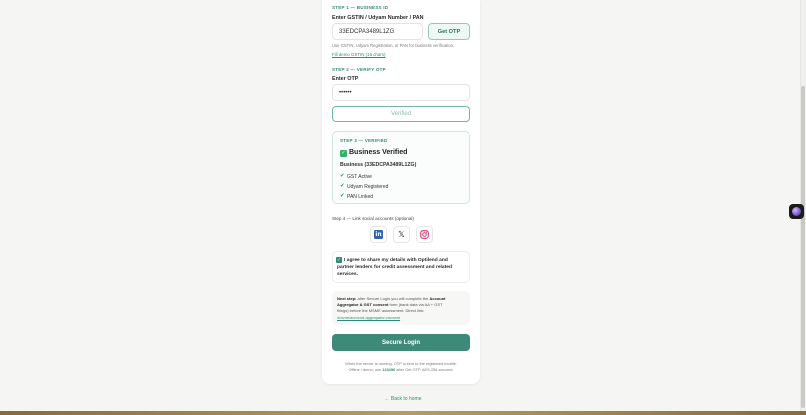 Image resolution: width=806 pixels, height=415 pixels. I want to click on verified-check-icon: ✓, so click(343, 153).